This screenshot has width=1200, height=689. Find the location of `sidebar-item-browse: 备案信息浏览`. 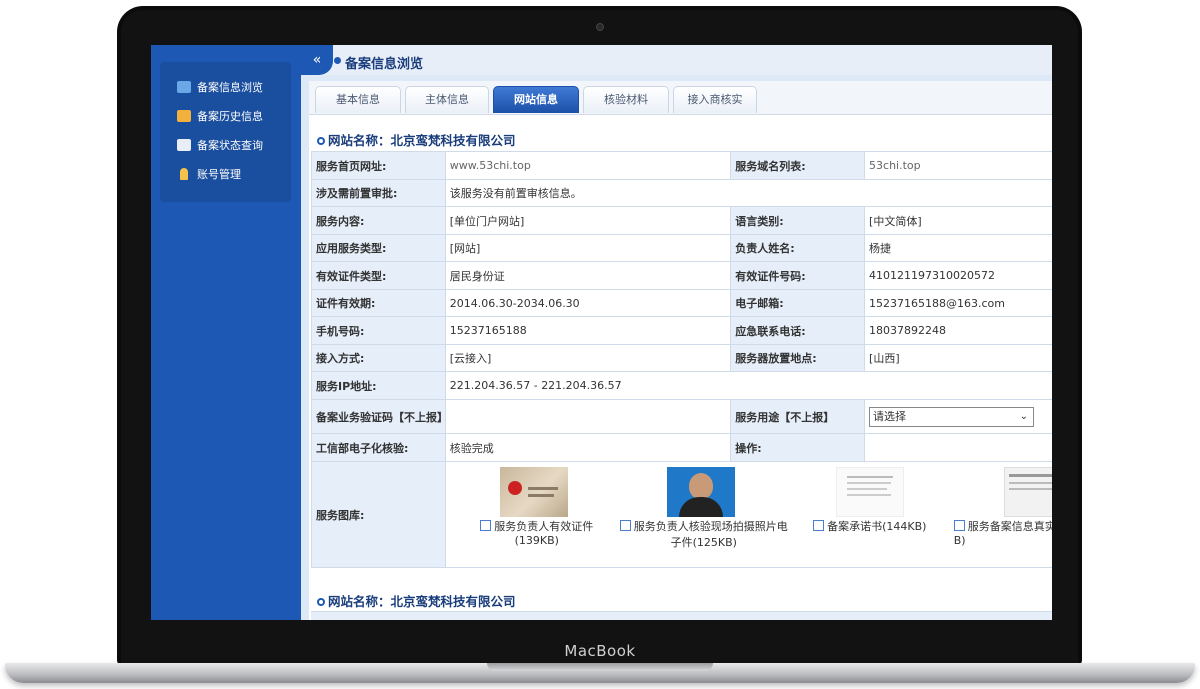

sidebar-item-browse: 备案信息浏览 is located at coordinates (225, 87).